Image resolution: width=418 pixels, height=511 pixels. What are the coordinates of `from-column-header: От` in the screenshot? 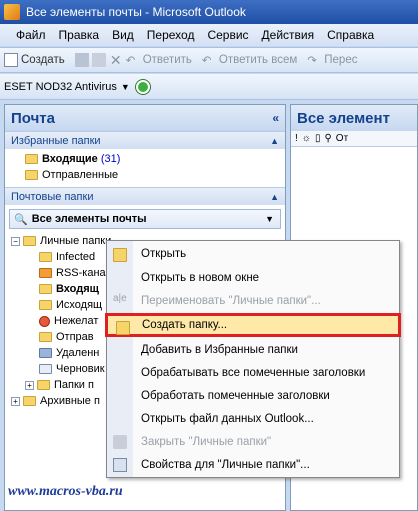 It's located at (342, 138).